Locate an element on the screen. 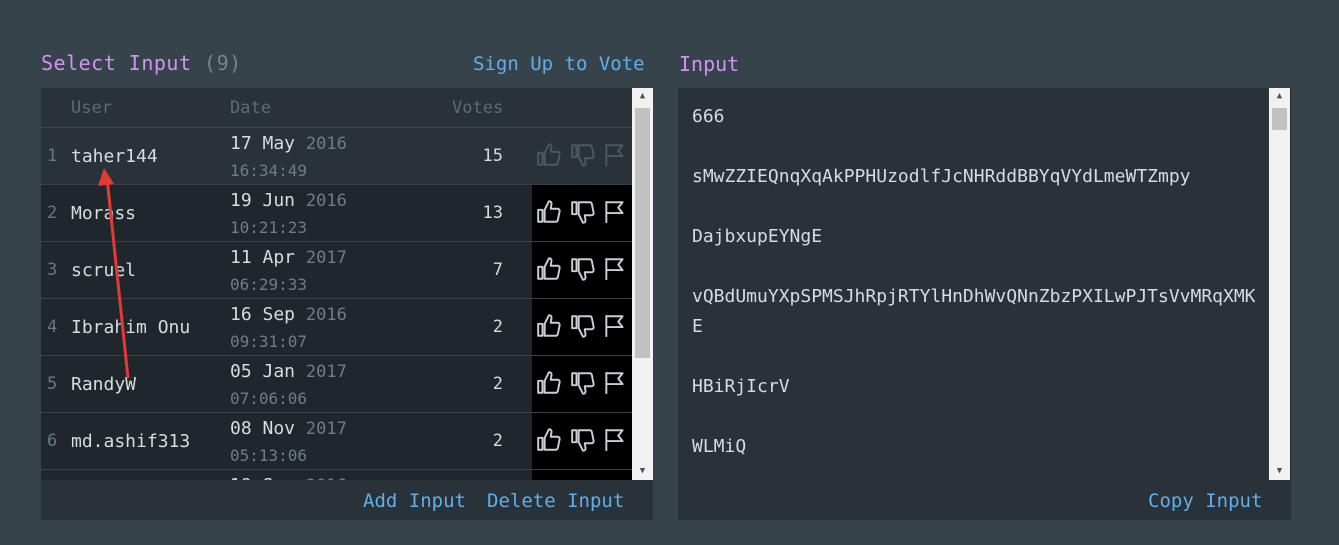  input-scrollbar: ▲ ▼ is located at coordinates (1279, 284).